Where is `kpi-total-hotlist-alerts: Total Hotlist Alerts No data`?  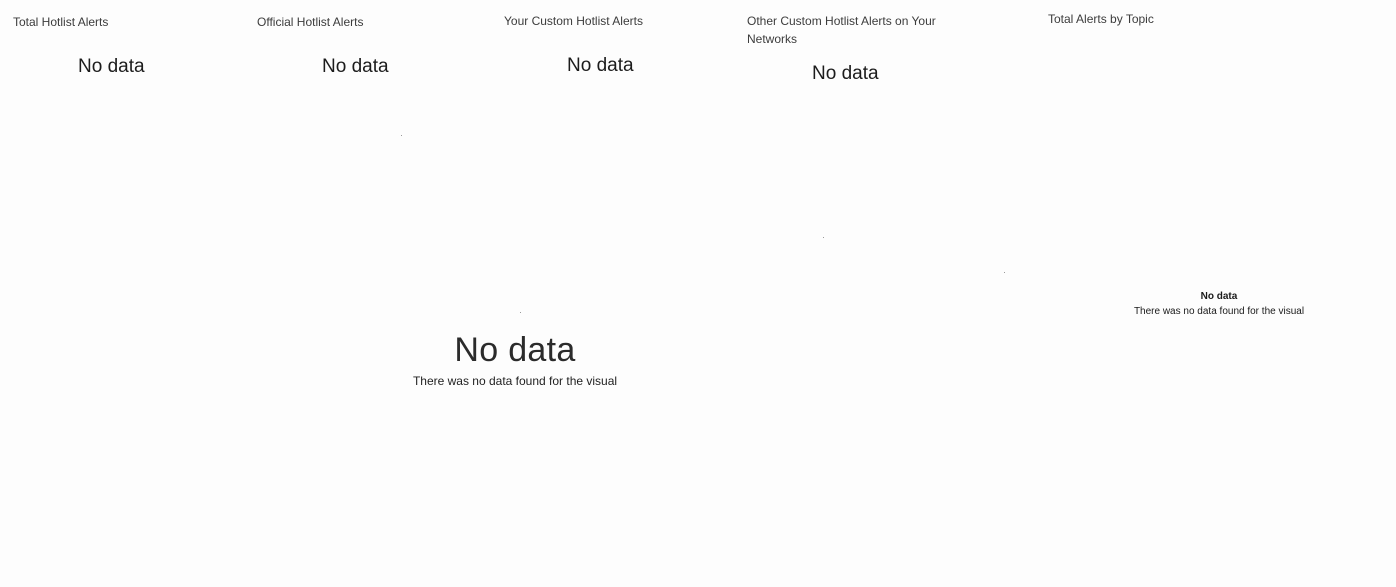 kpi-total-hotlist-alerts: Total Hotlist Alerts No data is located at coordinates (120, 50).